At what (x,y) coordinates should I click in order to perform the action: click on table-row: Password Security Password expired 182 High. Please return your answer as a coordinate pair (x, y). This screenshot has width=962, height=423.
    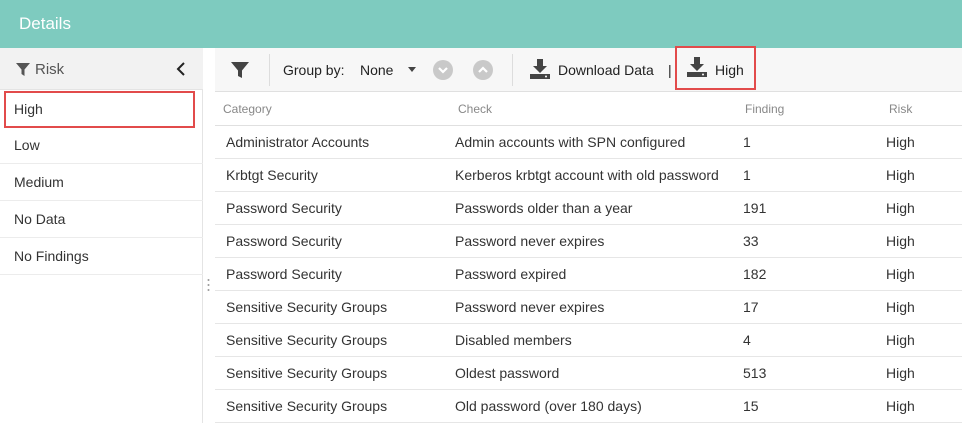
    Looking at the image, I should click on (588, 274).